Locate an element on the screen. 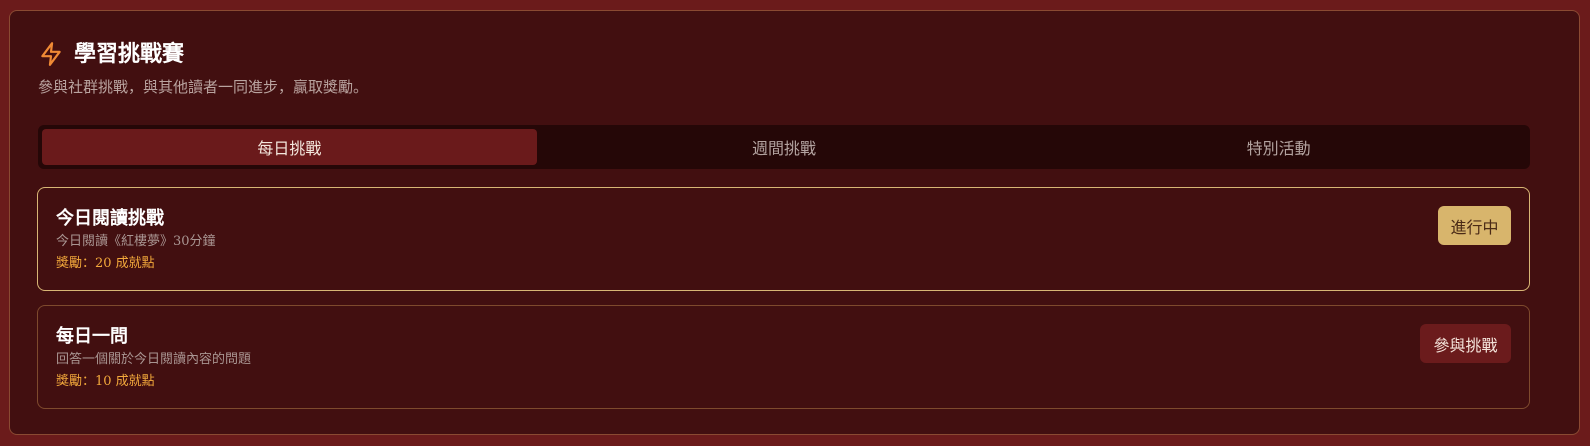 The width and height of the screenshot is (1590, 446). challenge-reward: 獎勵：20 成就點 is located at coordinates (105, 263).